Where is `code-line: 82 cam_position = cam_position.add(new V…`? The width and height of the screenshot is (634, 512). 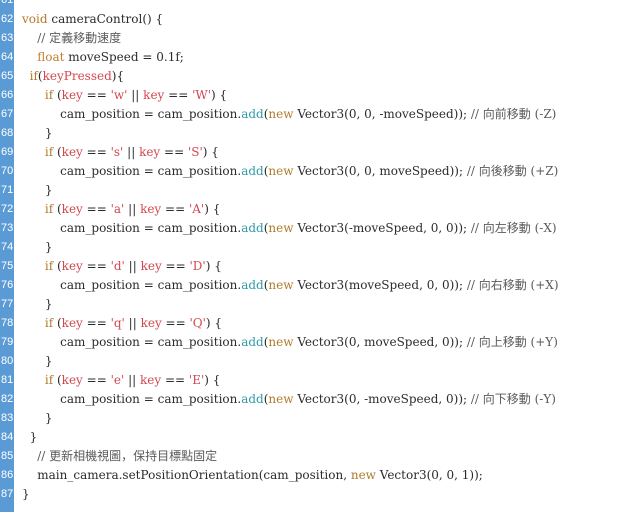
code-line: 82 cam_position = cam_position.add(new V… is located at coordinates (317, 399).